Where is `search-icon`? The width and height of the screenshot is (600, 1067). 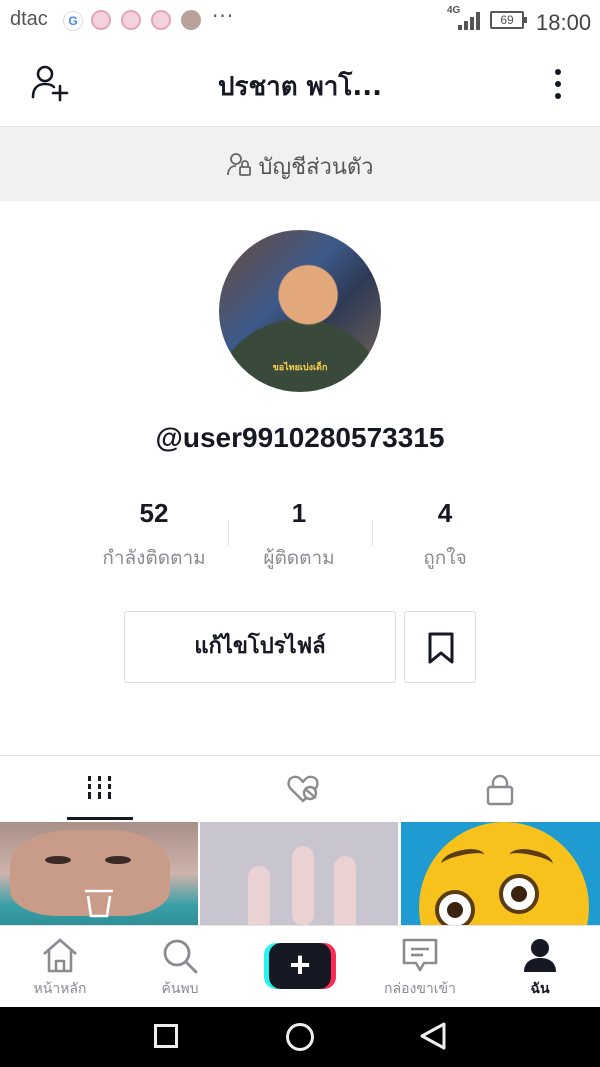
search-icon is located at coordinates (180, 956).